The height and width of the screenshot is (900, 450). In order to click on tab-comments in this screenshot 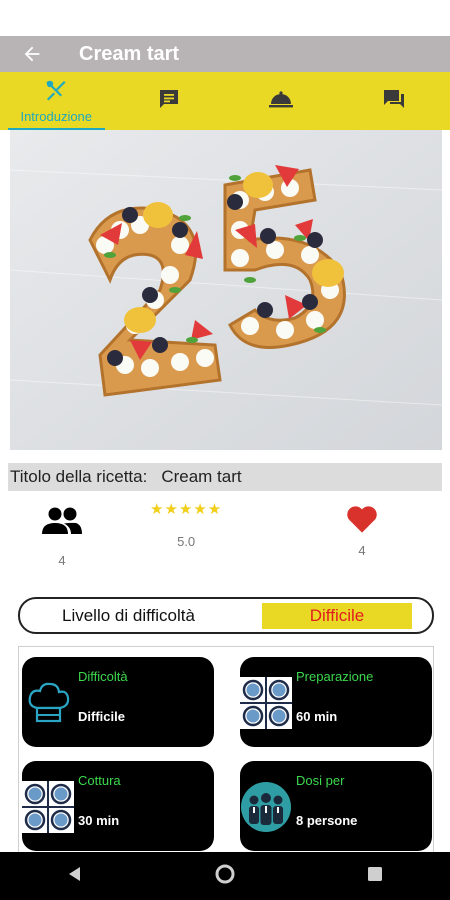, I will do `click(394, 101)`.